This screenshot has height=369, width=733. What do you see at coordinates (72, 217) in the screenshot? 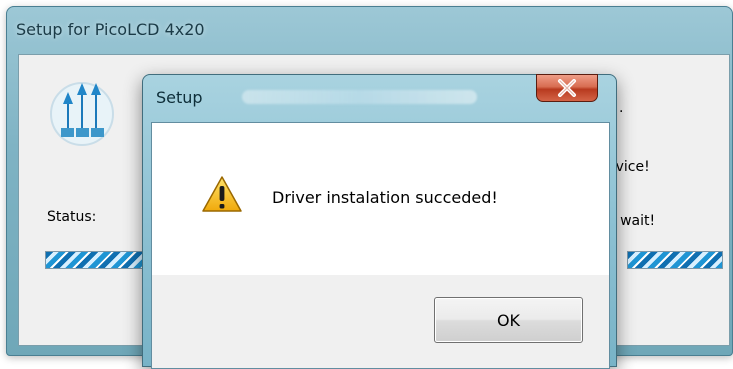
I see `status-label: Status:` at bounding box center [72, 217].